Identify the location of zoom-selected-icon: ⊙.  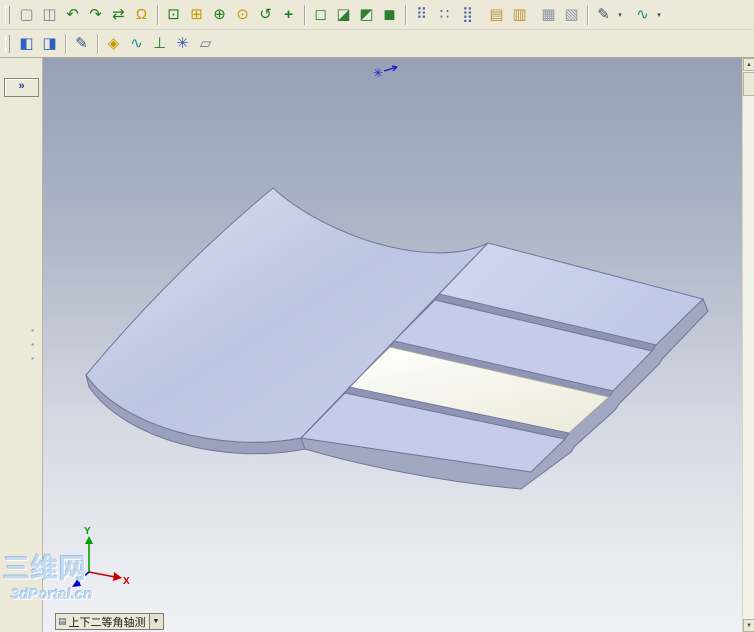
(242, 14).